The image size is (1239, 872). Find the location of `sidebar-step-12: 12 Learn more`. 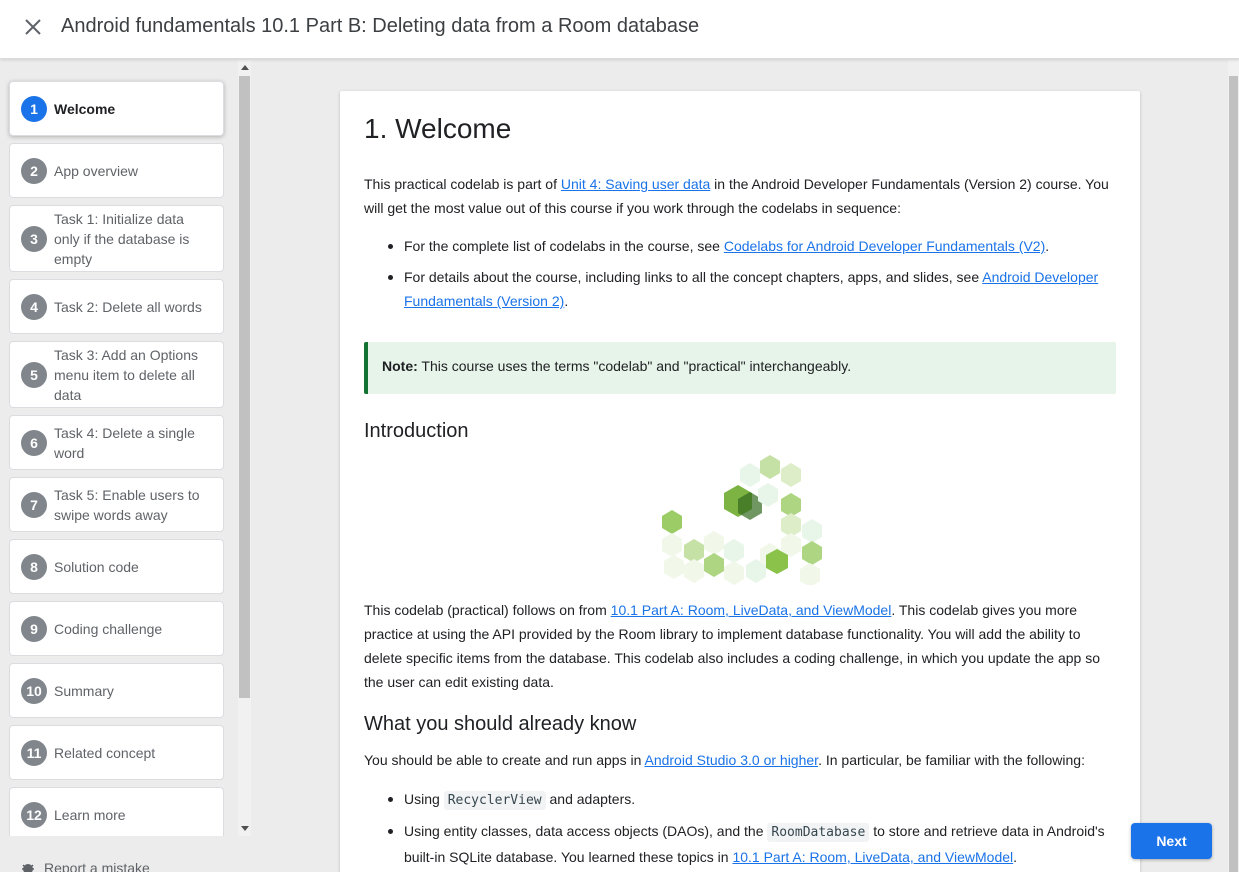

sidebar-step-12: 12 Learn more is located at coordinates (116, 811).